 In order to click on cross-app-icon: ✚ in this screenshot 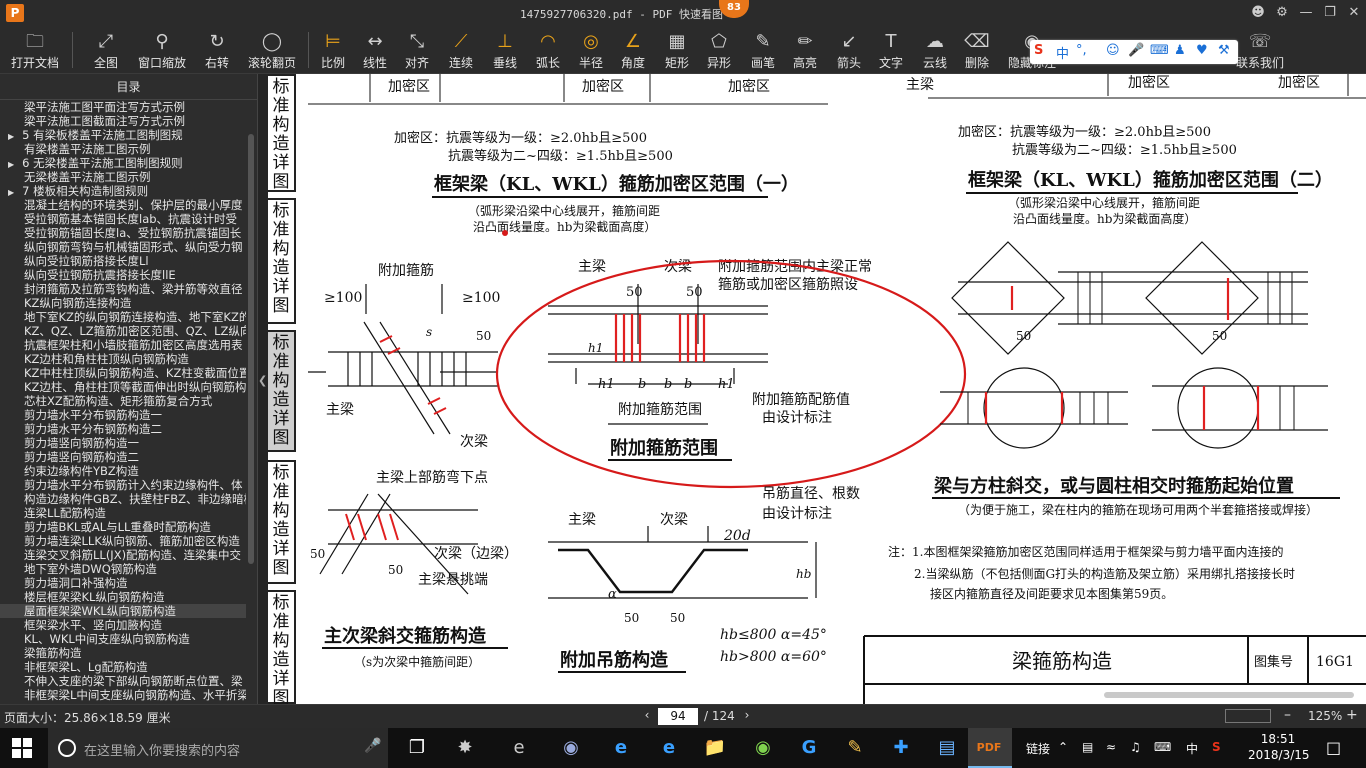, I will do `click(901, 748)`.